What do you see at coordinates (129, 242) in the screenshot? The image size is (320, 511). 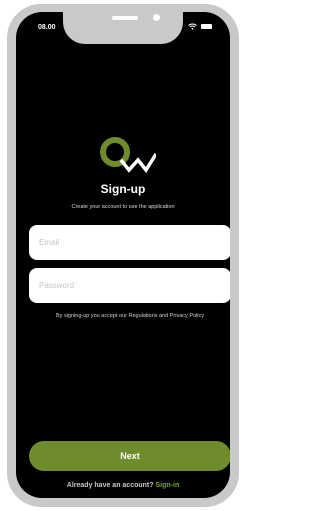 I see `email-field` at bounding box center [129, 242].